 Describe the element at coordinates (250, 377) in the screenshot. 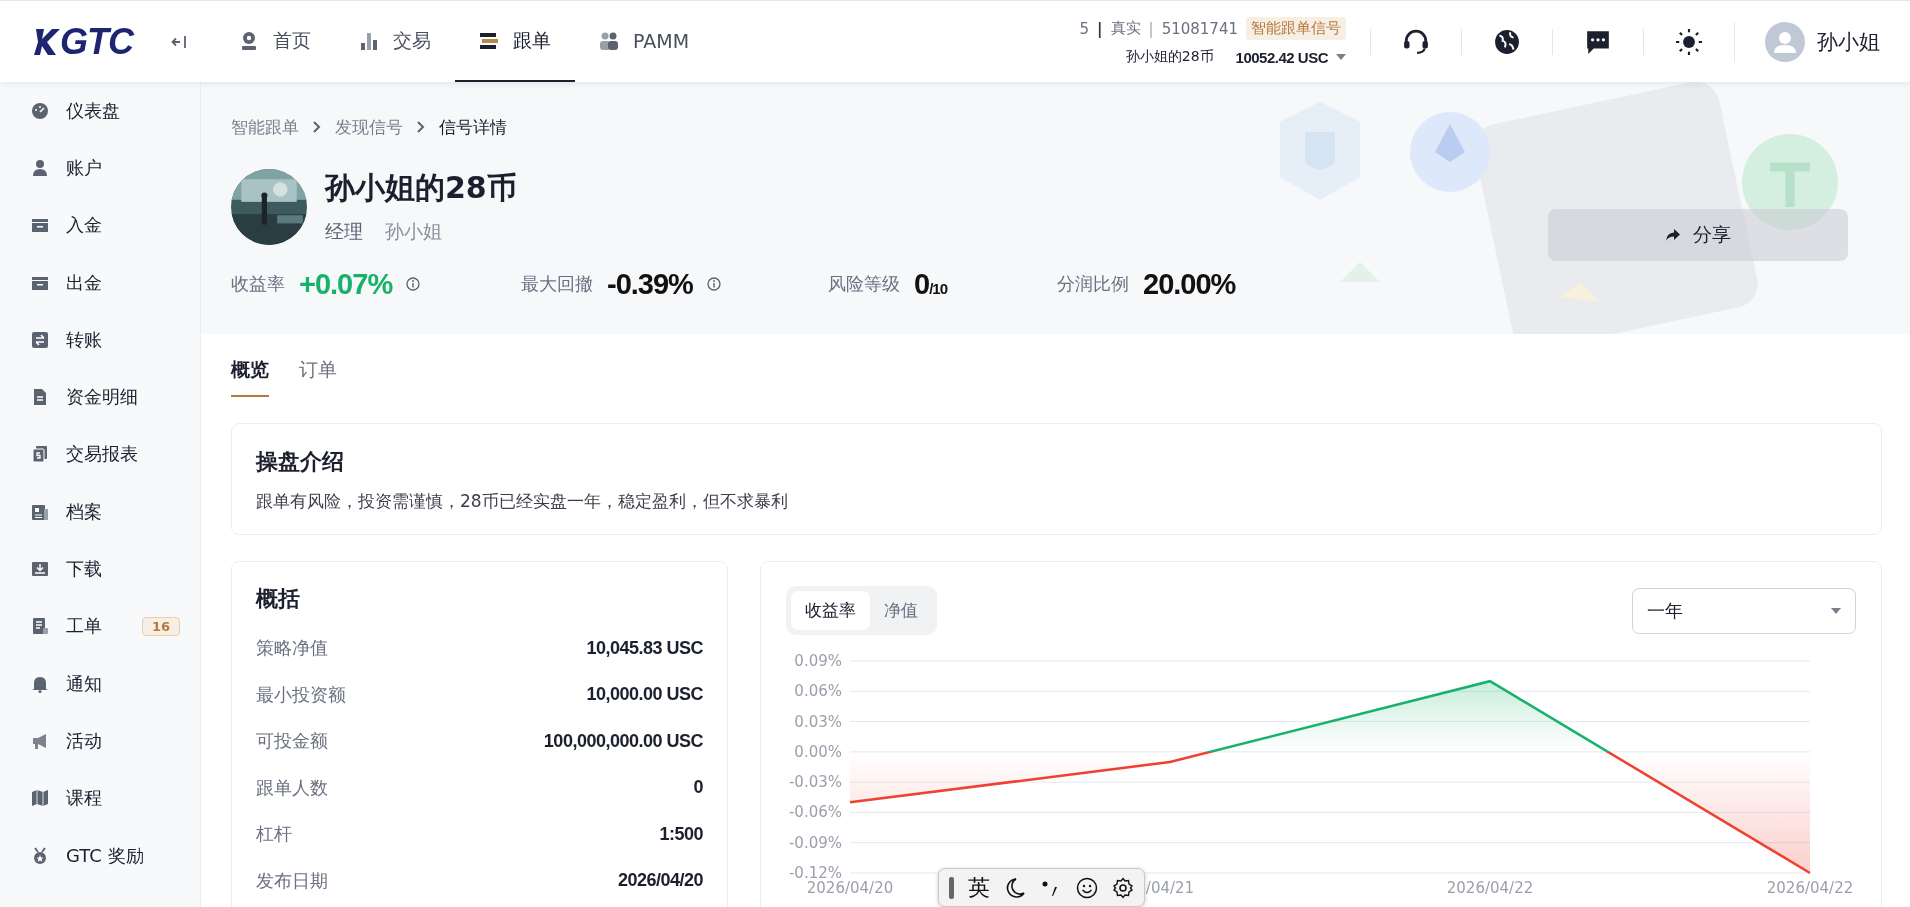

I see `tab: 概览` at that location.